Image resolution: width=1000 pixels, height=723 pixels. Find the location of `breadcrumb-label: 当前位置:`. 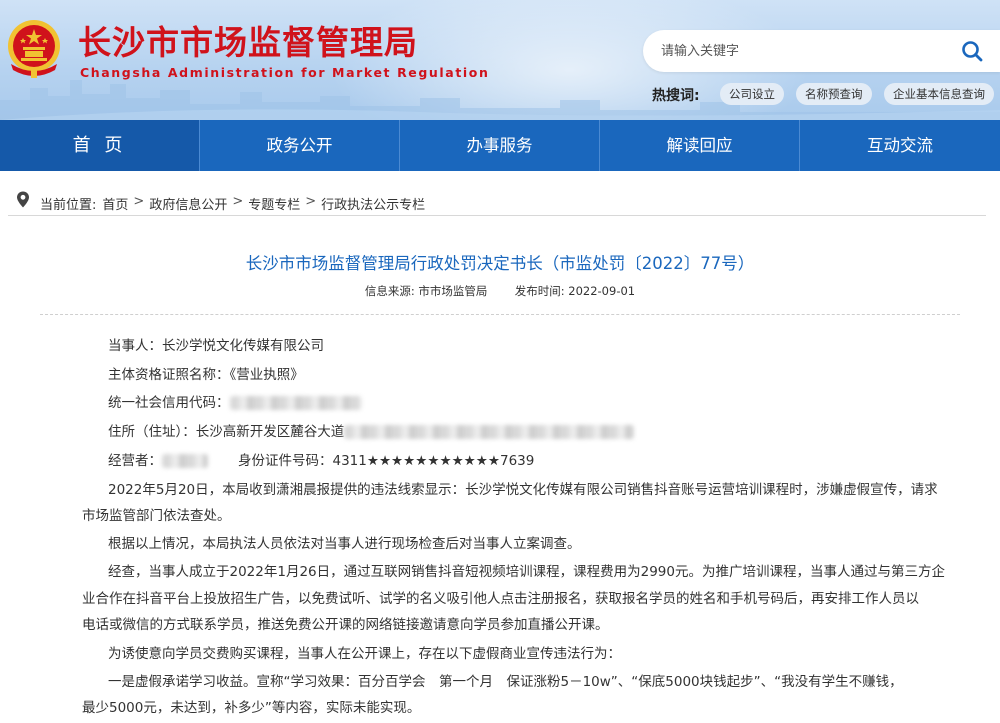

breadcrumb-label: 当前位置: is located at coordinates (68, 205).